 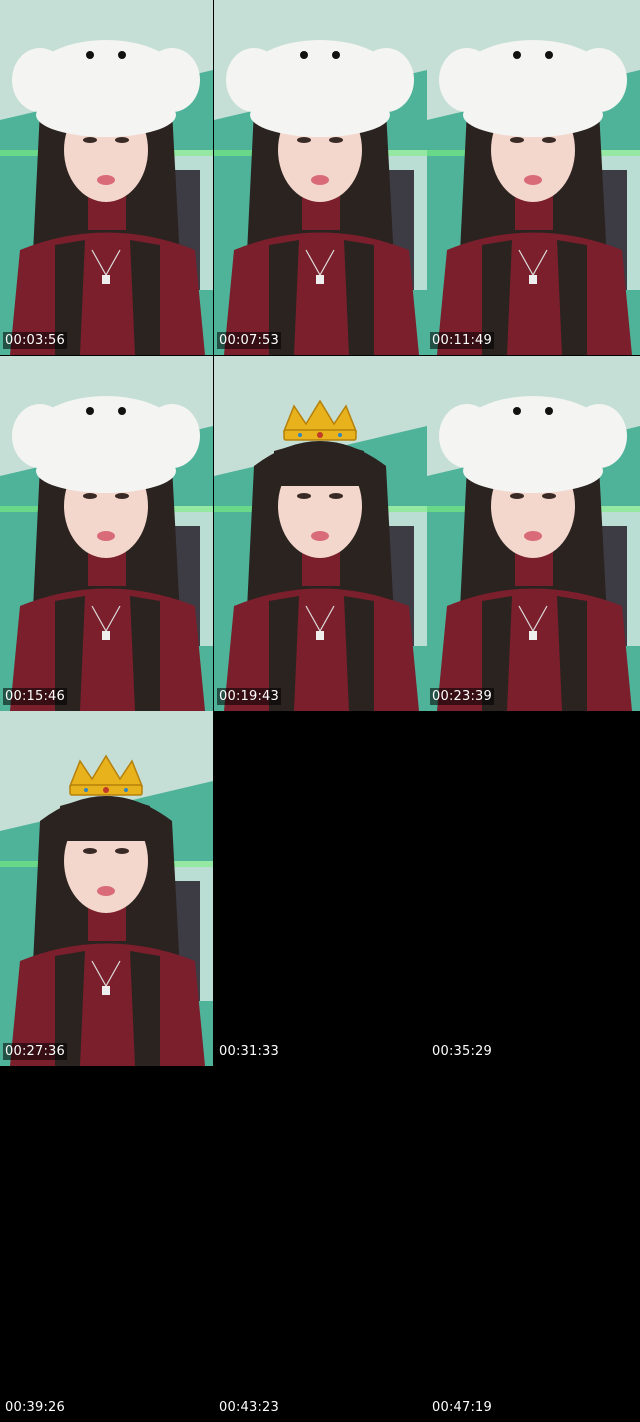 I want to click on video-frame-thumbnail: 00:31:33, so click(x=320, y=888).